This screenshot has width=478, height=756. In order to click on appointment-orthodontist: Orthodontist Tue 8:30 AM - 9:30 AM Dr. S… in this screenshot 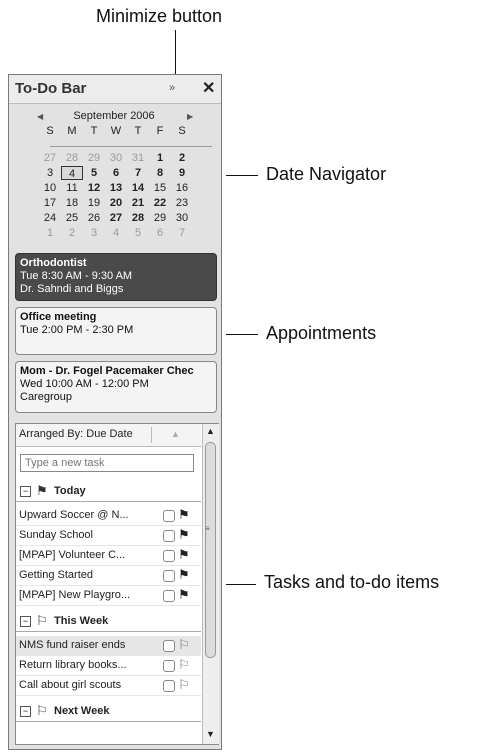, I will do `click(116, 277)`.